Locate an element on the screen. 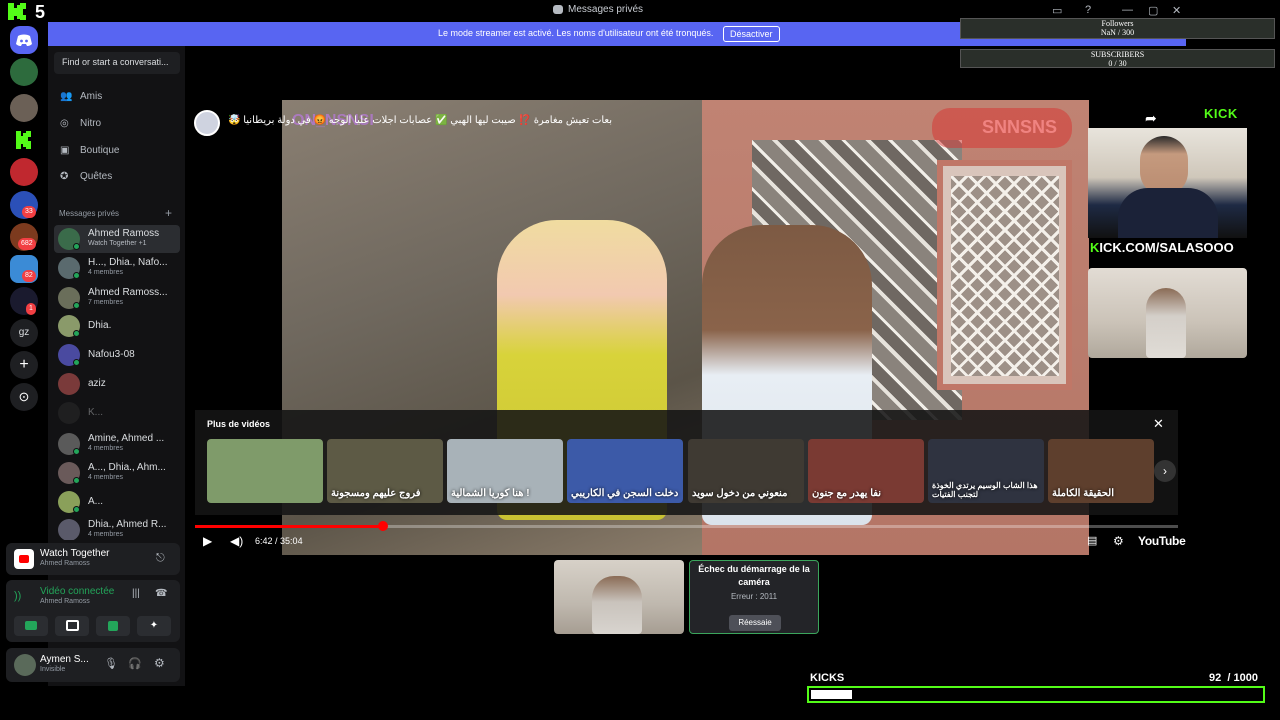 The image size is (1280, 720). dm-item: A..., Dhia., Ahm... 4 membres is located at coordinates (117, 473).